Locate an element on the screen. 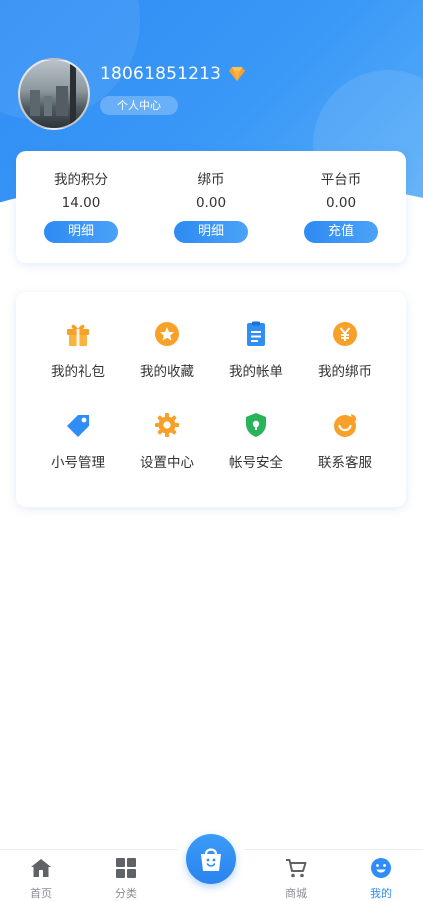 The image size is (423, 901). avatar is located at coordinates (54, 94).